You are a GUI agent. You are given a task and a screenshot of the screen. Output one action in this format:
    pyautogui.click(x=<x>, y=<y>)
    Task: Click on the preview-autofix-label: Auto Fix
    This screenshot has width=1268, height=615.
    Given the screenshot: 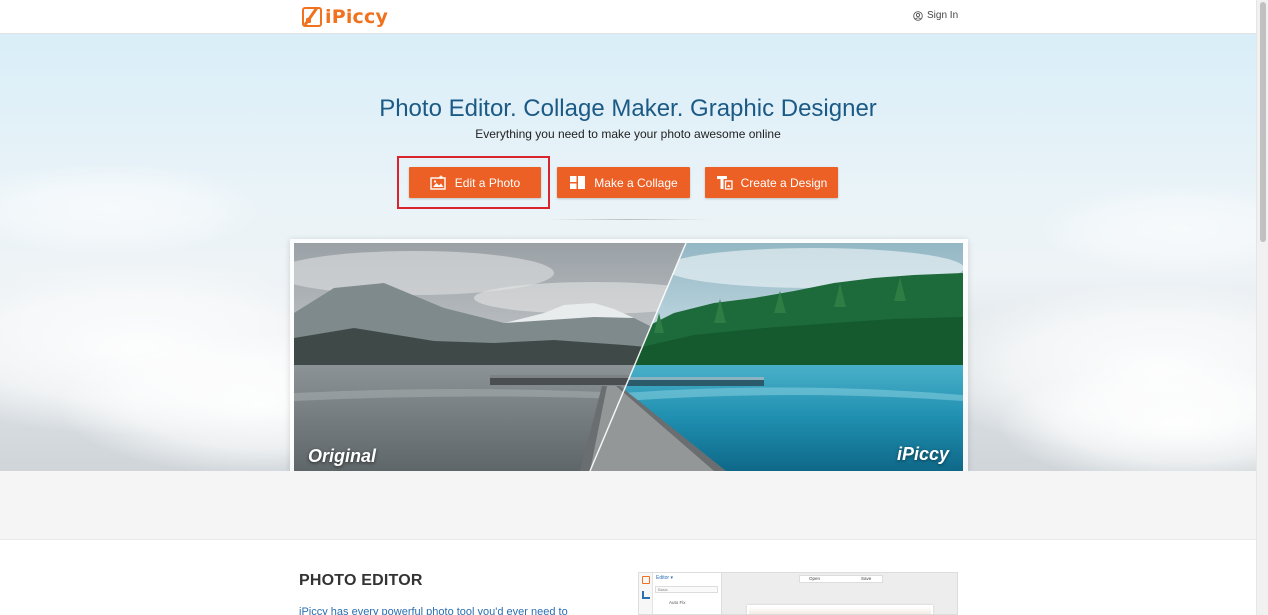 What is the action you would take?
    pyautogui.click(x=677, y=602)
    